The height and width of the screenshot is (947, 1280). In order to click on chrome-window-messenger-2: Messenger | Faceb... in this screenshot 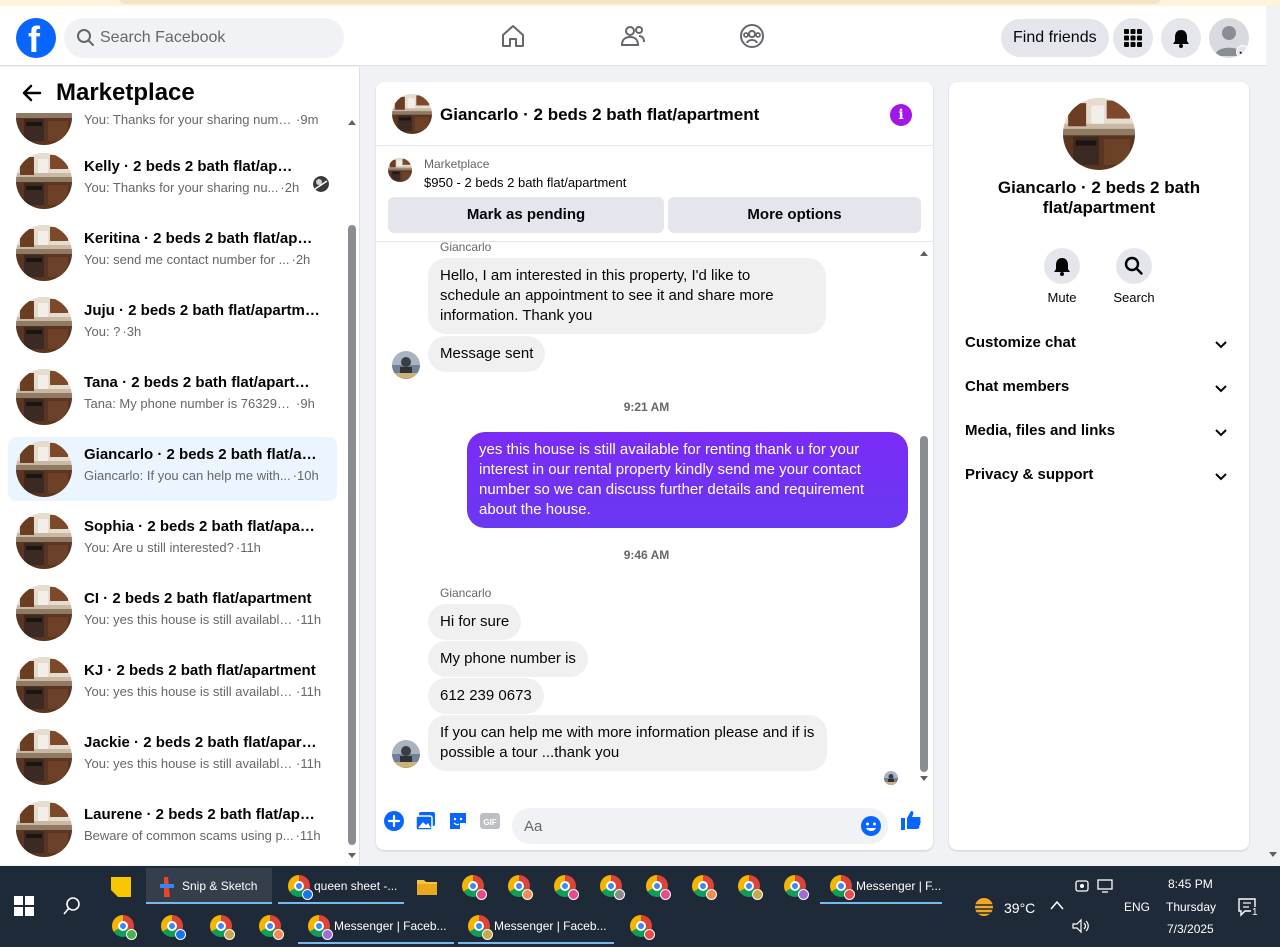, I will do `click(376, 926)`.